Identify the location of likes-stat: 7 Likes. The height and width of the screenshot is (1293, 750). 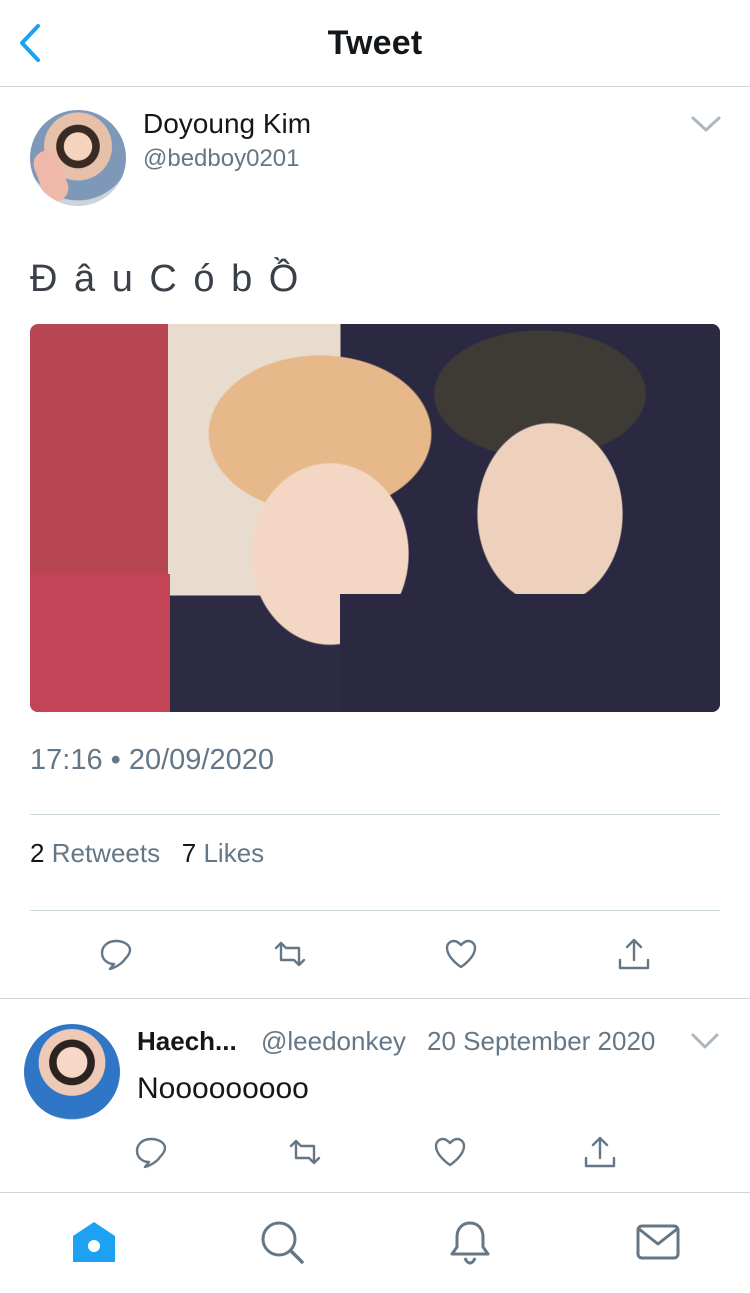
(223, 853).